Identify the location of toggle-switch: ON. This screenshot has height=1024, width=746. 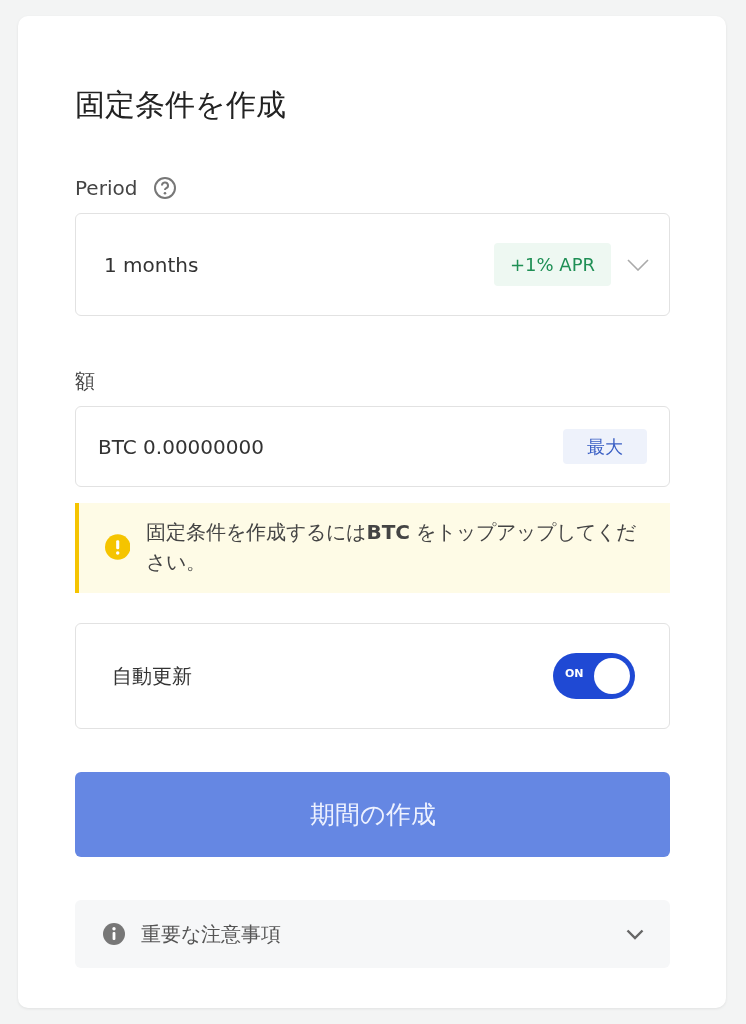
(594, 676).